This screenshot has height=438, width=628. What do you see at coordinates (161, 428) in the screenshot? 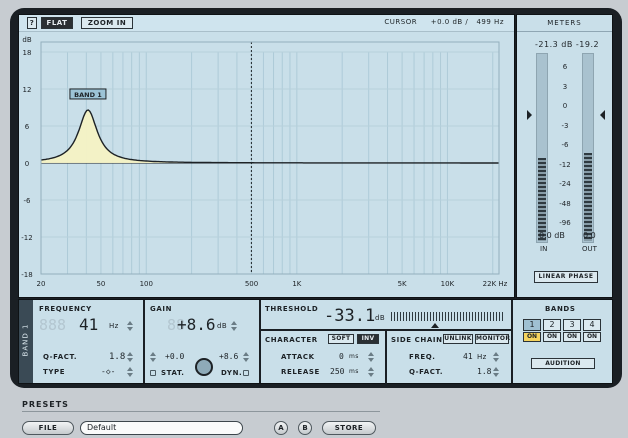
I see `preset-name-field: Default` at bounding box center [161, 428].